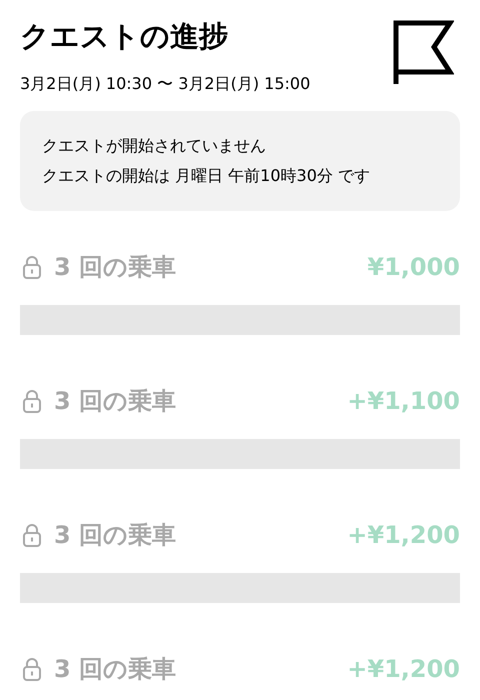 The image size is (480, 700). What do you see at coordinates (413, 267) in the screenshot?
I see `reward-amount: ¥1,000` at bounding box center [413, 267].